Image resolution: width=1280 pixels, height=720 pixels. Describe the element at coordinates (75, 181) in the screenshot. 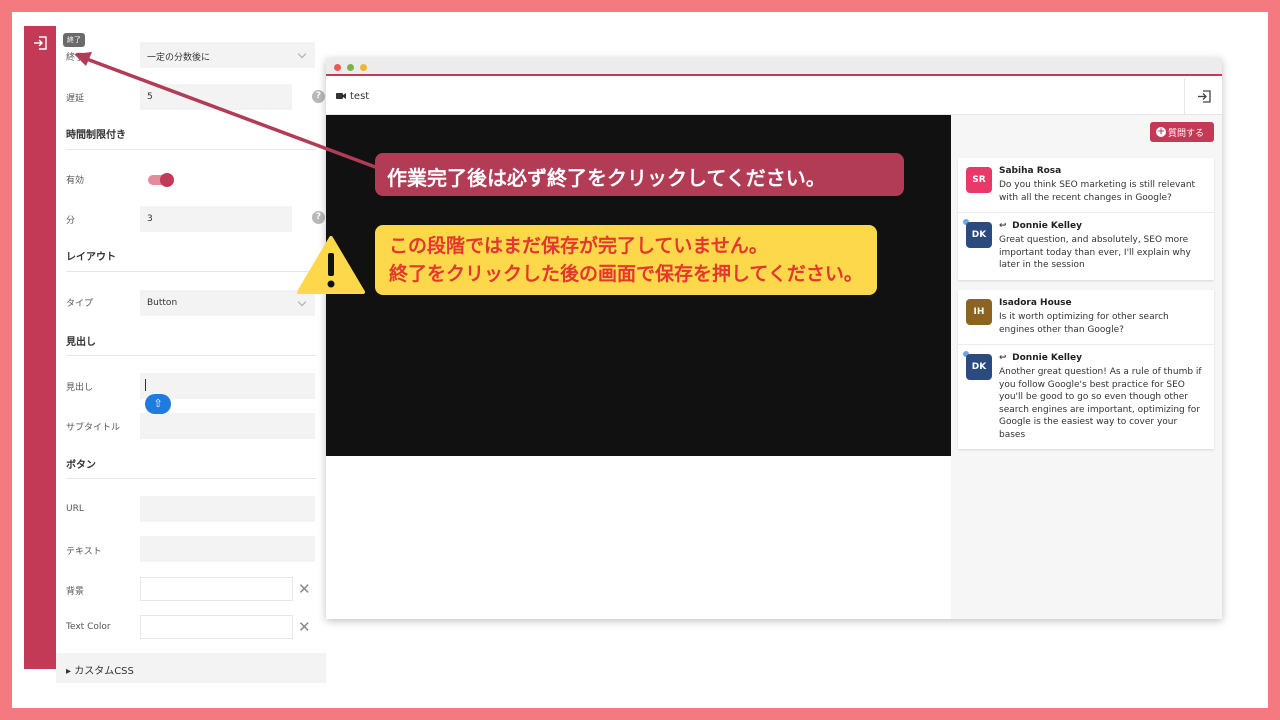

I see `enabled-label: 有効` at that location.